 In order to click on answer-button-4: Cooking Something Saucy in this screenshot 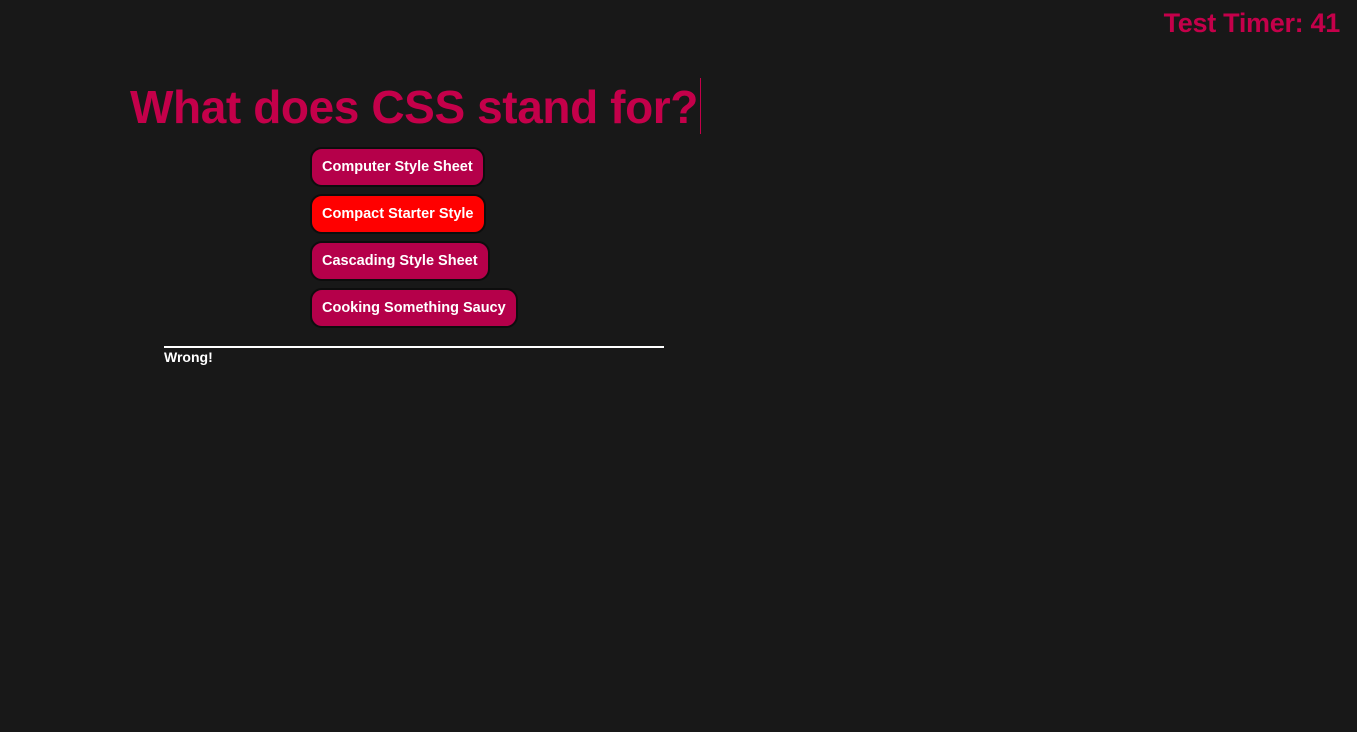, I will do `click(414, 308)`.